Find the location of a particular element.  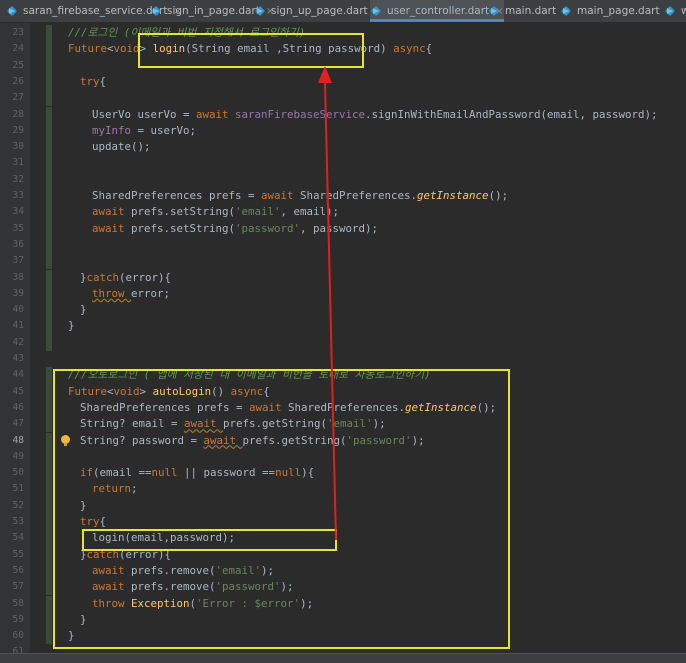

code-line: 43 is located at coordinates (343, 359).